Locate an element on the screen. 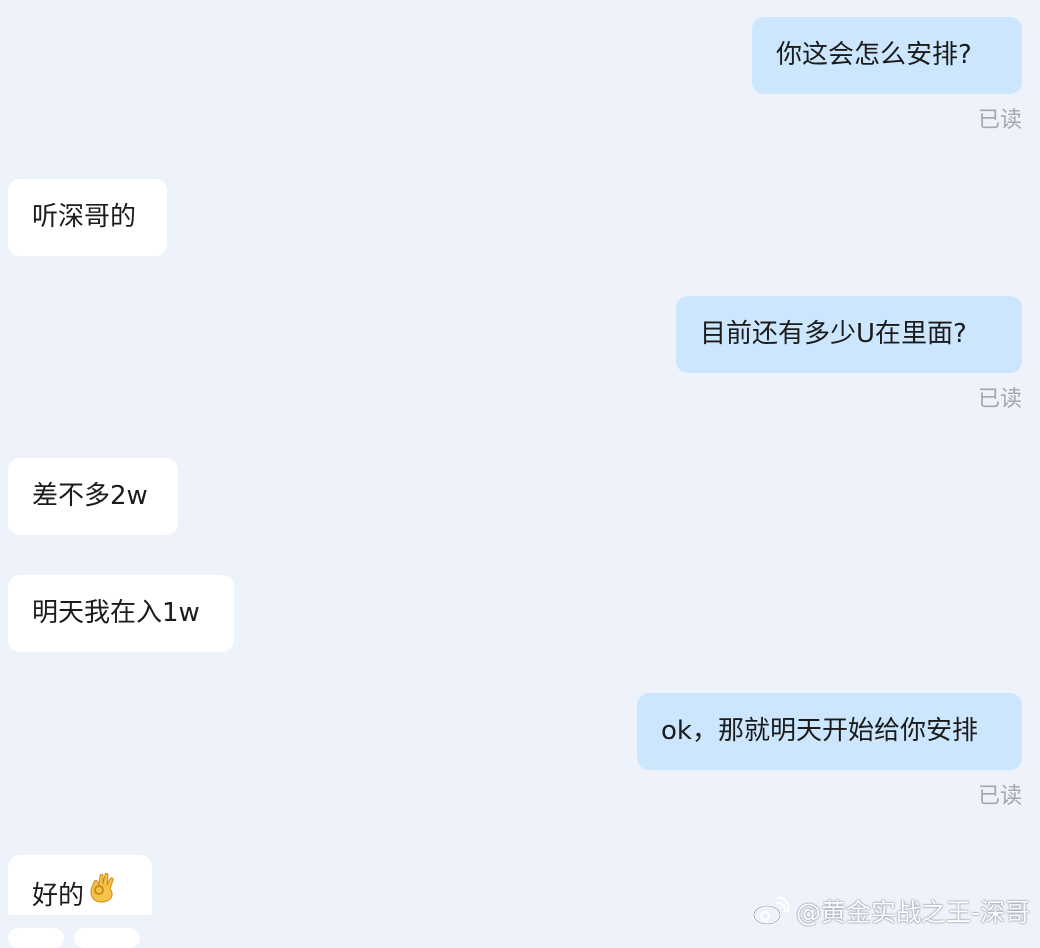 This screenshot has width=1040, height=948. watermark-text: @黄金实战之王-深哥 is located at coordinates (912, 912).